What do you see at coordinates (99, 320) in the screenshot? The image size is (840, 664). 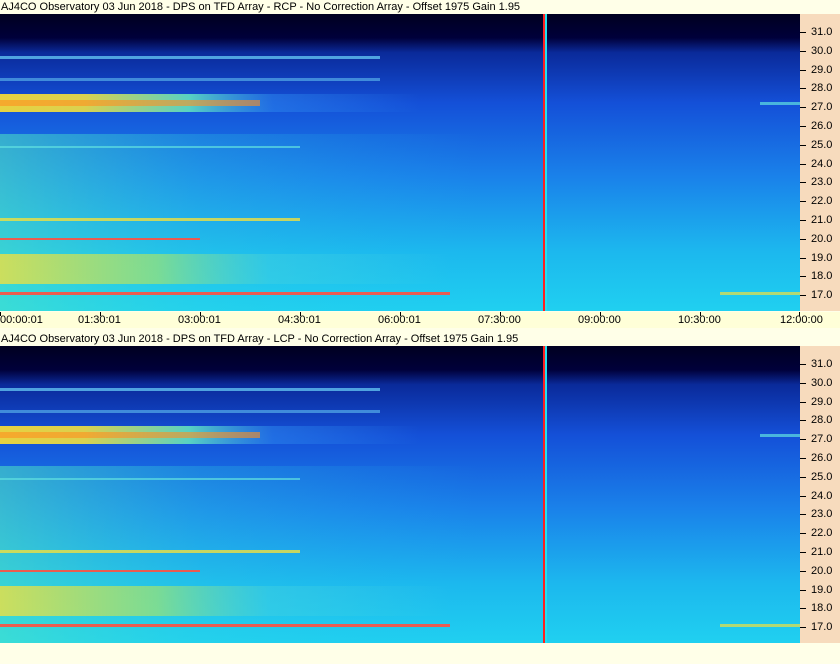 I see `time-label: 01:30:01` at bounding box center [99, 320].